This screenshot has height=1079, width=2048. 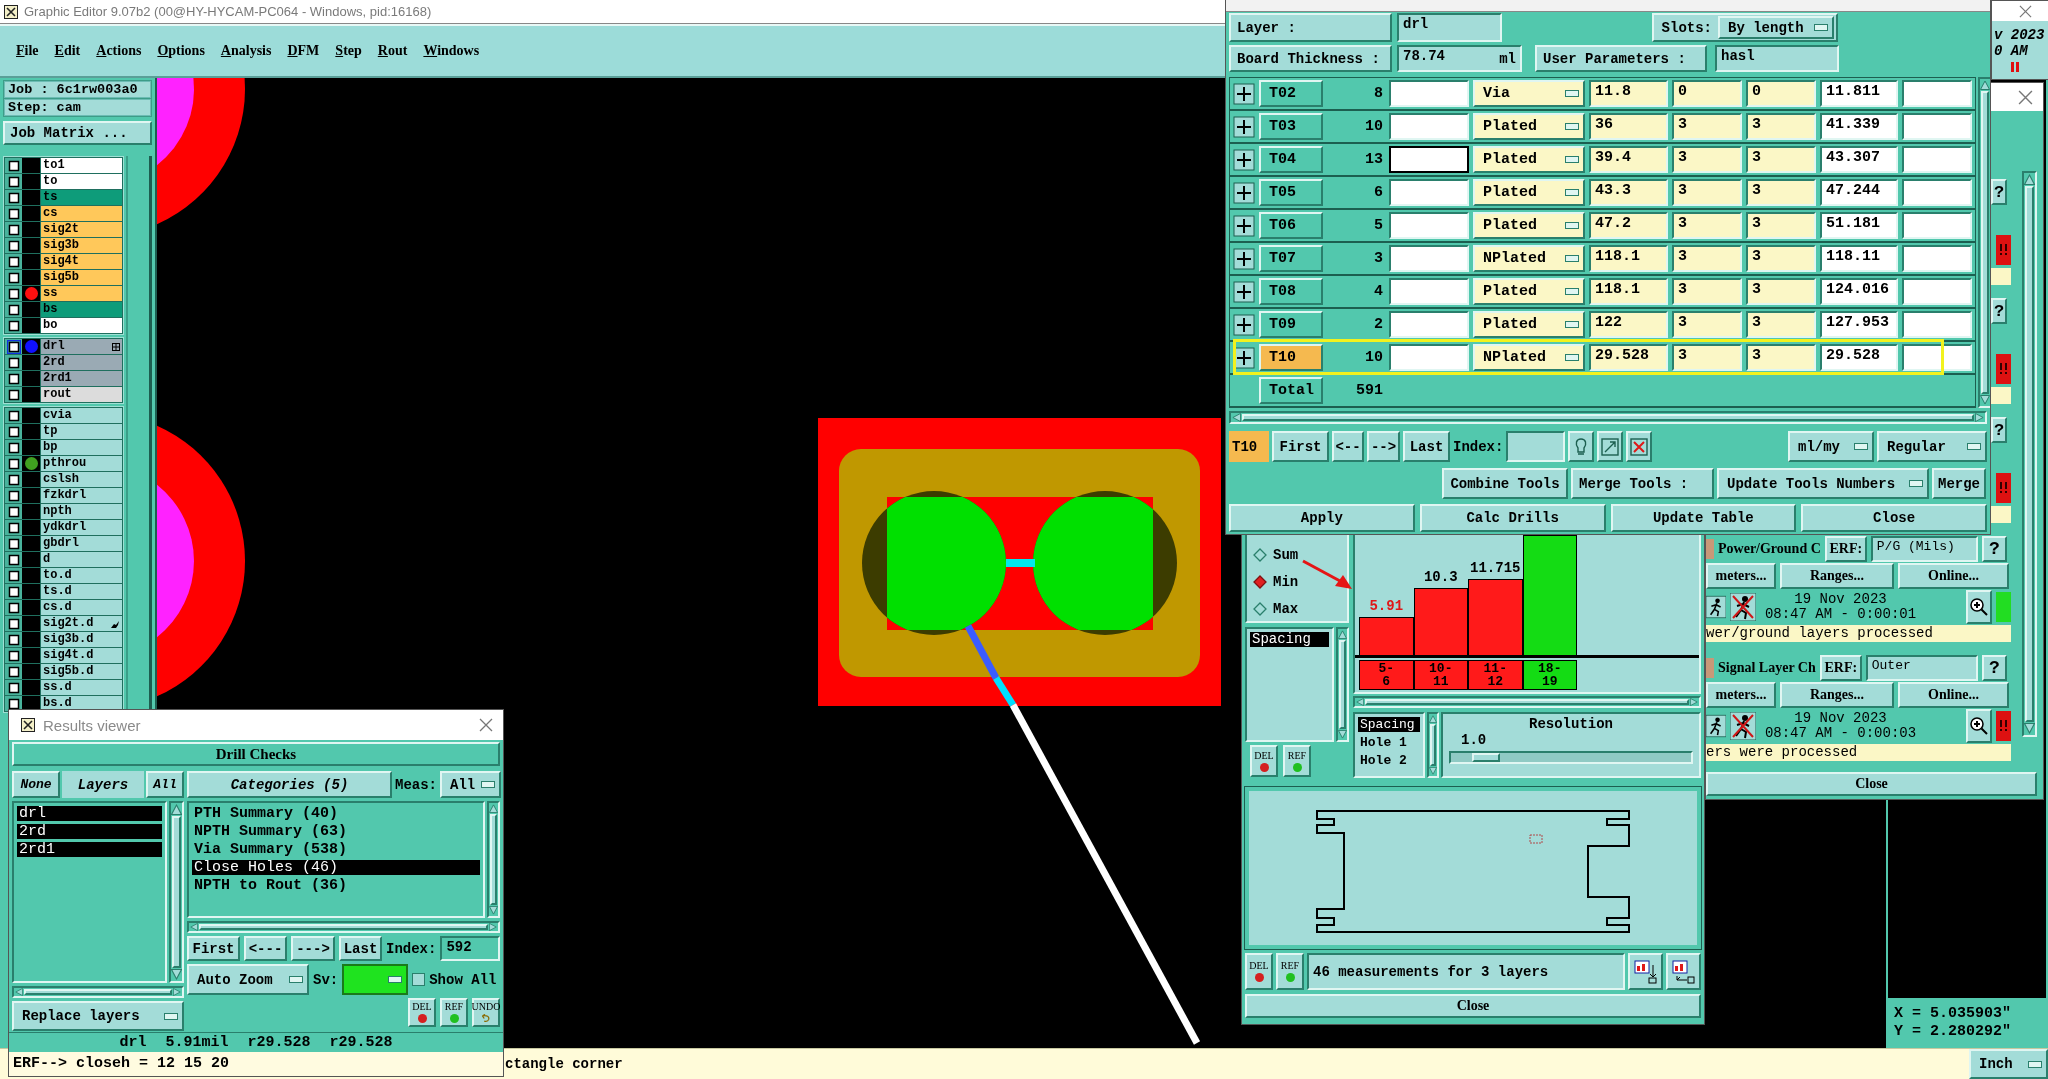 What do you see at coordinates (1264, 761) in the screenshot?
I see `action-button: DEL` at bounding box center [1264, 761].